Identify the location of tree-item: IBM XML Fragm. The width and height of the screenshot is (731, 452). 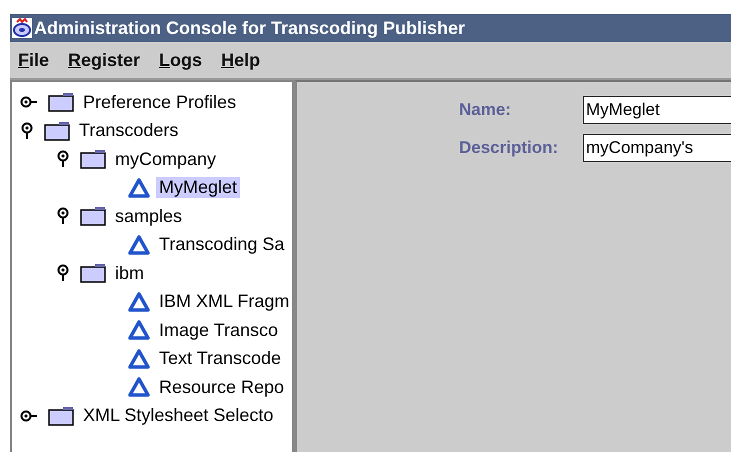
(224, 301).